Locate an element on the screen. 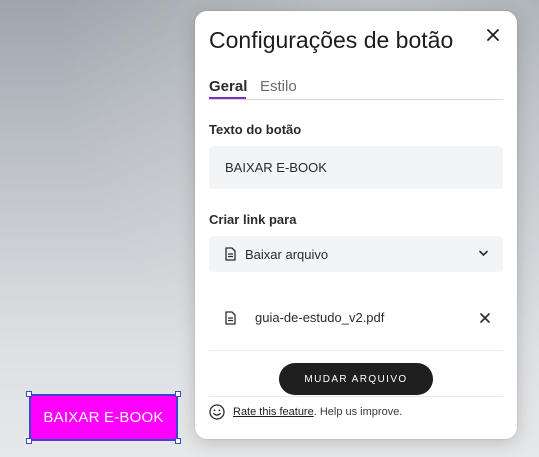  tab-geral: Geral is located at coordinates (228, 86).